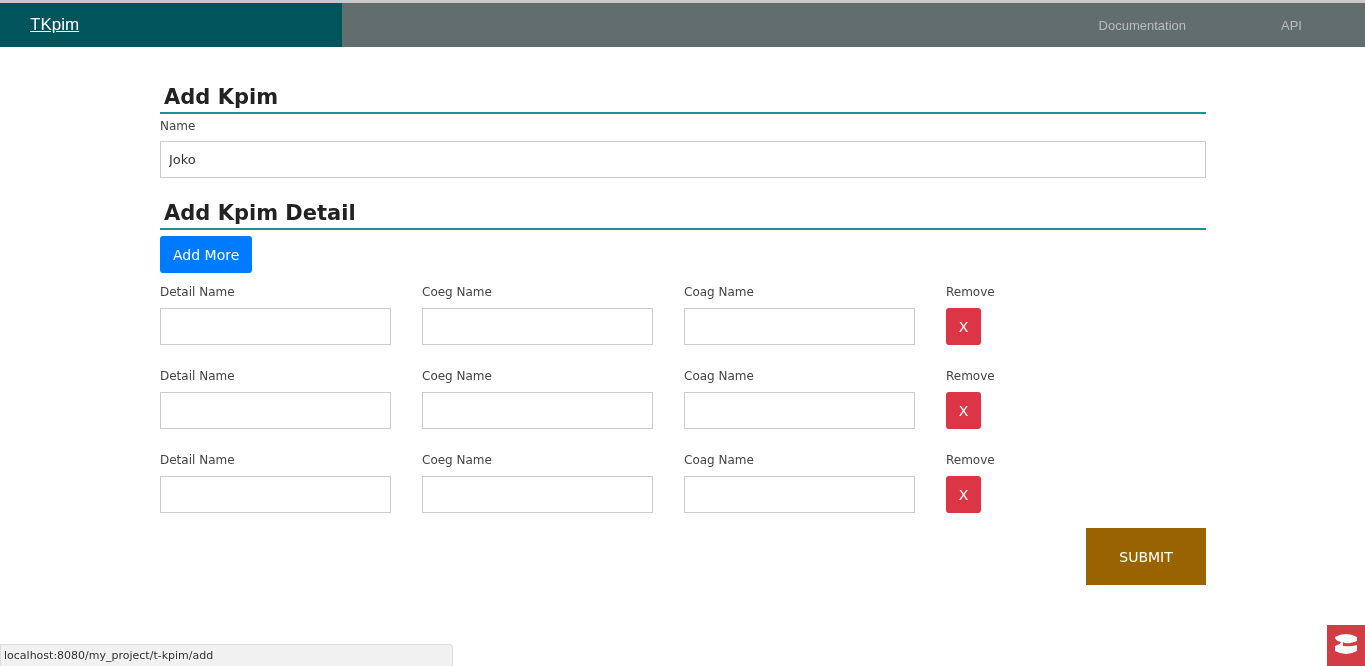  Describe the element at coordinates (206, 254) in the screenshot. I see `add-more-button: Add More` at that location.